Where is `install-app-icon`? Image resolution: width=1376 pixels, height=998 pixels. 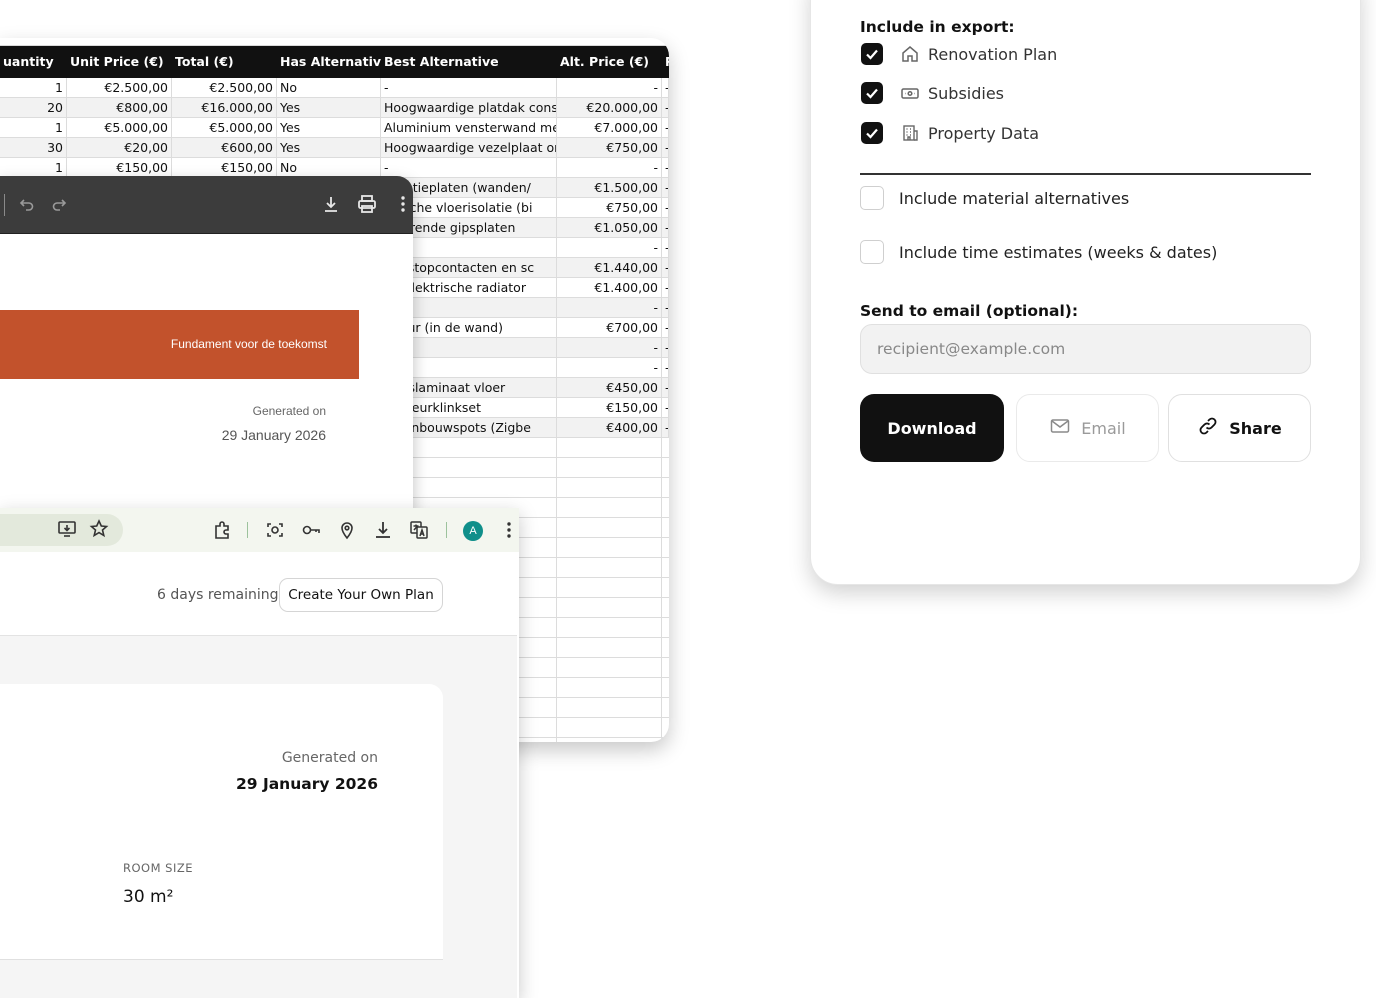
install-app-icon is located at coordinates (67, 529).